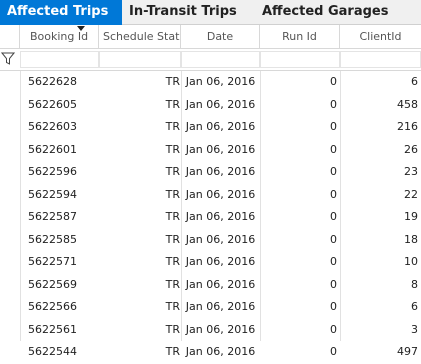 The height and width of the screenshot is (364, 421). What do you see at coordinates (414, 284) in the screenshot?
I see `cell-client-id: 8` at bounding box center [414, 284].